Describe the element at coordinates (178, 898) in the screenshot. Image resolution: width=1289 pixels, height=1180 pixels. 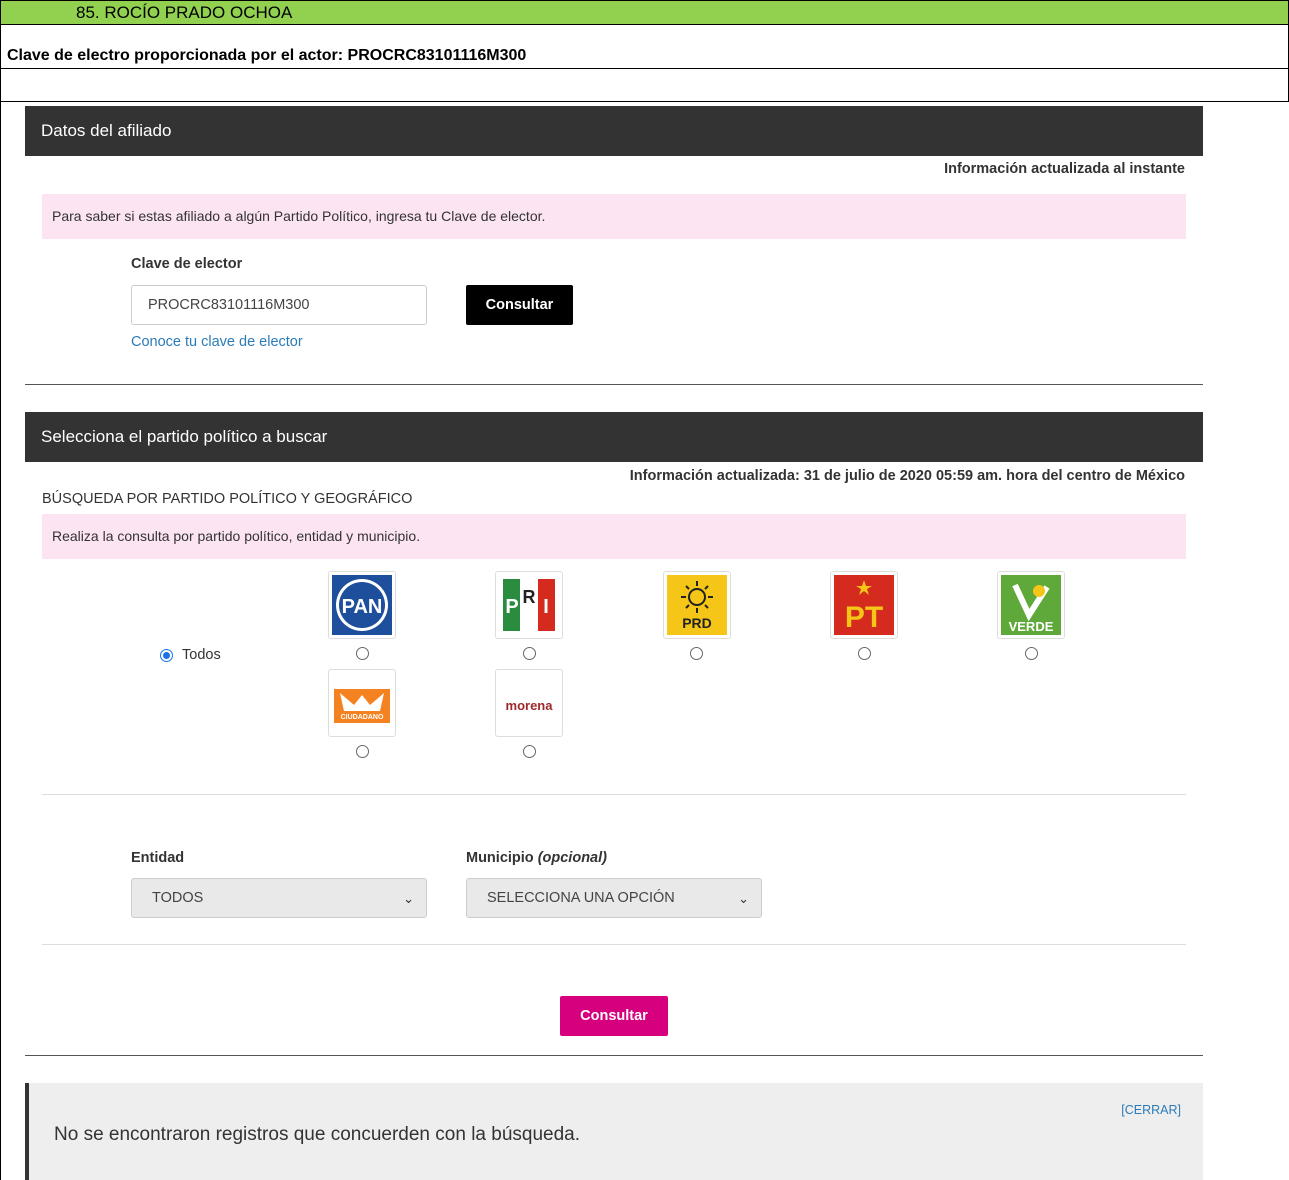
I see `entidad-select-value: TODOS` at that location.